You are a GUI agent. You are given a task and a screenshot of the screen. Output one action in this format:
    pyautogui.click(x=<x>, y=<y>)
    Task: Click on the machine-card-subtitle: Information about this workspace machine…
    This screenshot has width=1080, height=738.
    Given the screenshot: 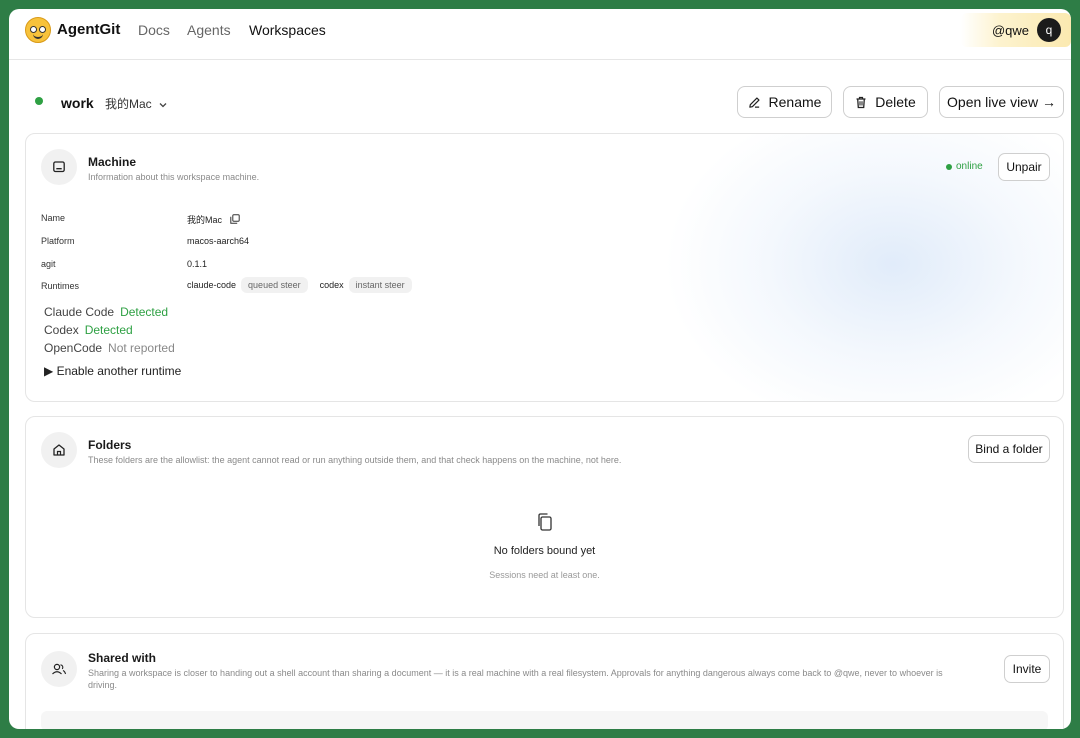 What is the action you would take?
    pyautogui.click(x=174, y=177)
    